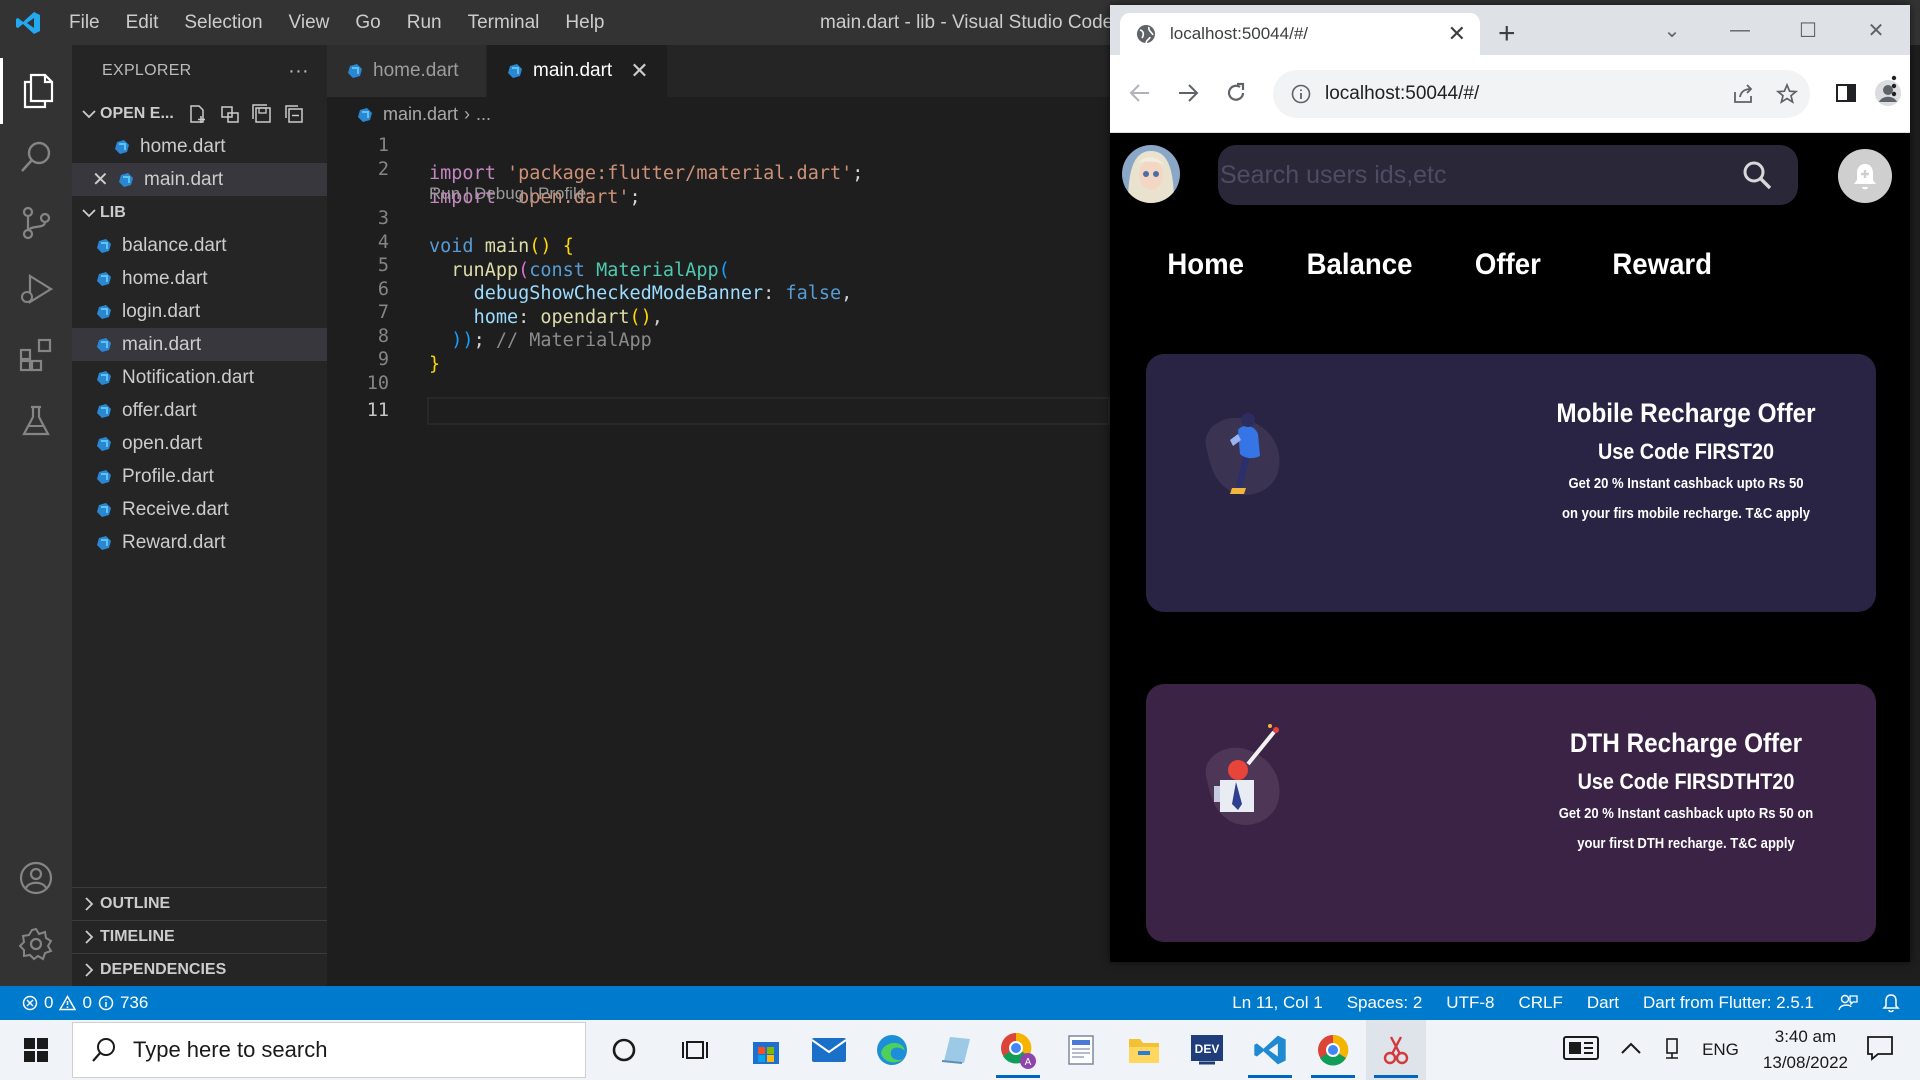 The width and height of the screenshot is (1920, 1080). What do you see at coordinates (104, 179) in the screenshot?
I see `close-icon: ✕` at bounding box center [104, 179].